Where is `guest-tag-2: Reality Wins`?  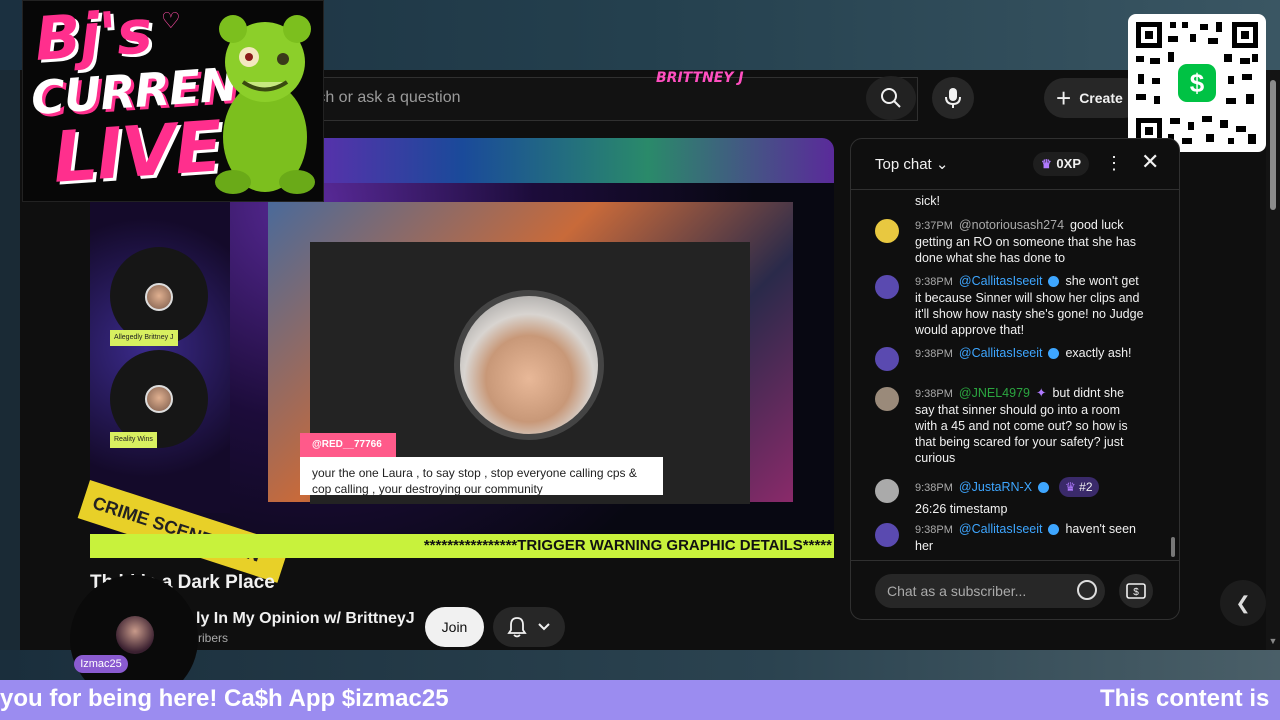 guest-tag-2: Reality Wins is located at coordinates (133, 440).